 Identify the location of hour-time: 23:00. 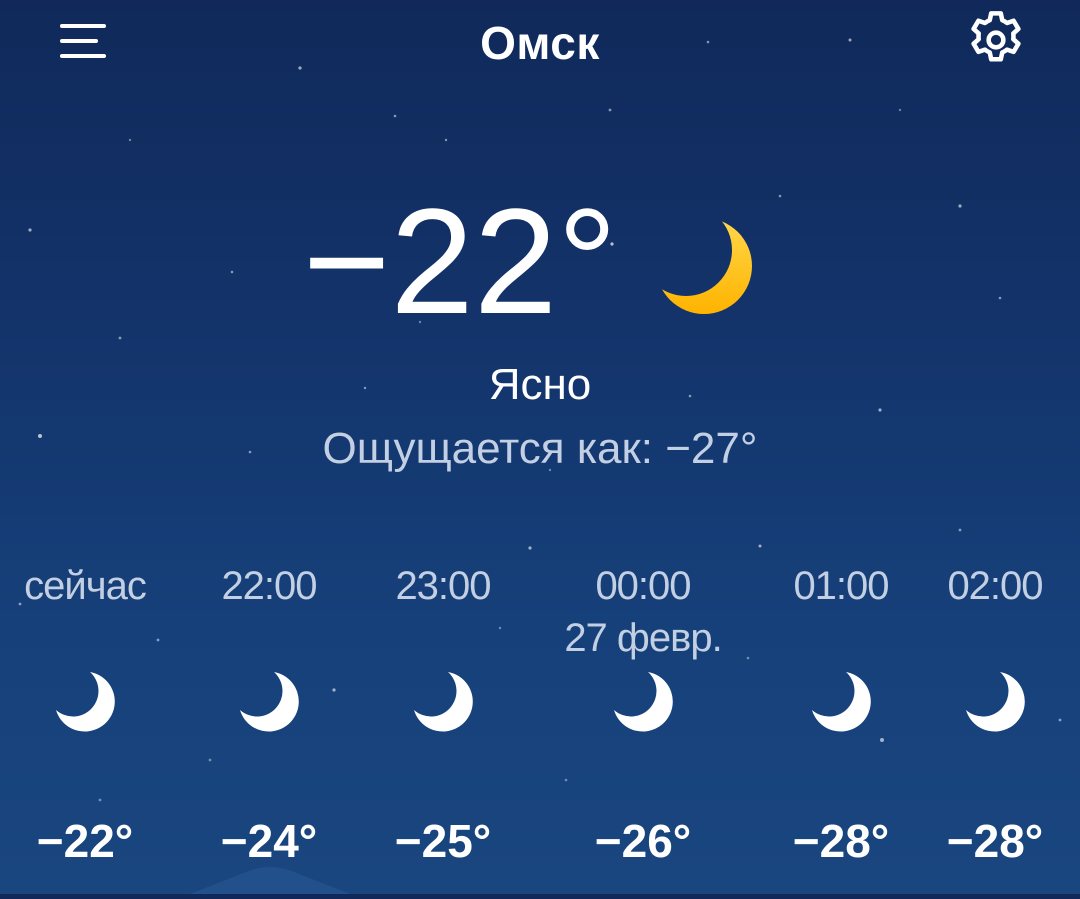
(443, 586).